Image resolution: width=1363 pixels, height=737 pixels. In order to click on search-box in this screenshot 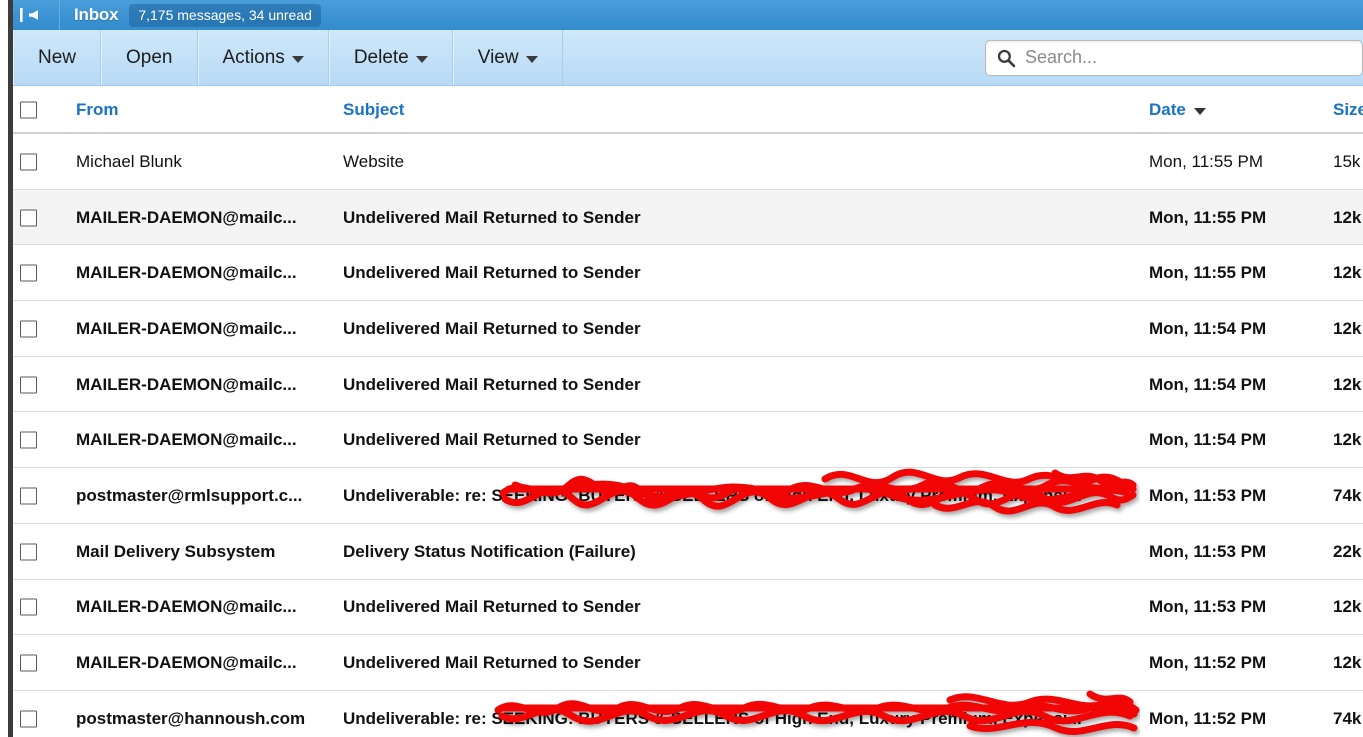, I will do `click(1174, 57)`.